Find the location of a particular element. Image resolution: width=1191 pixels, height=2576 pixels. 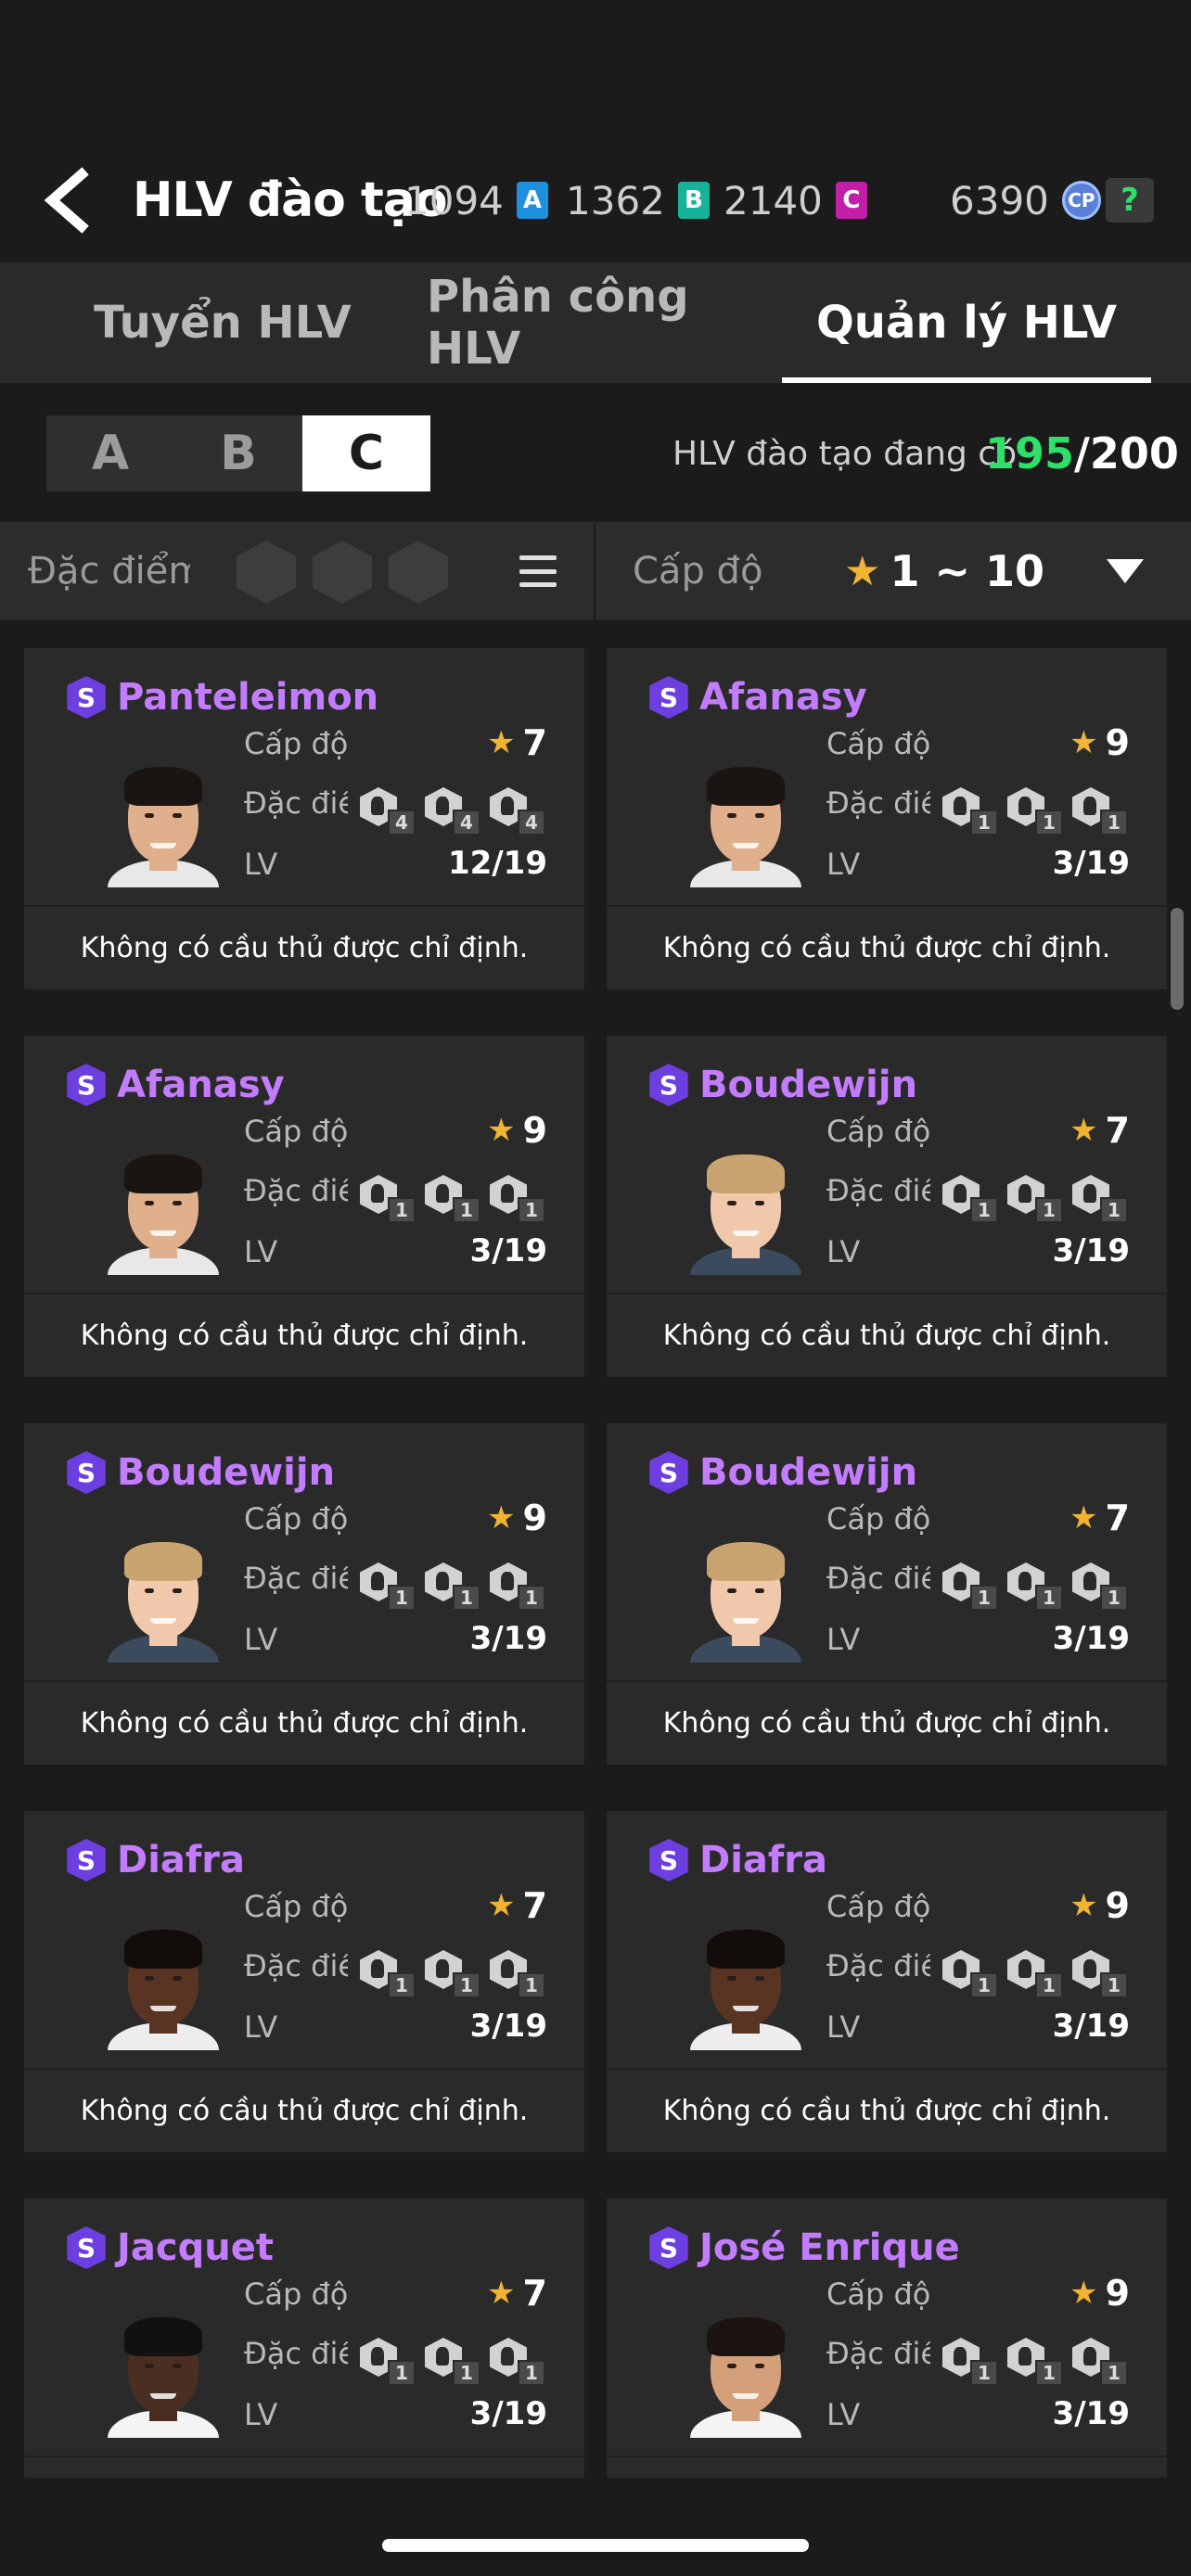

grade-tab-a: A is located at coordinates (110, 453).